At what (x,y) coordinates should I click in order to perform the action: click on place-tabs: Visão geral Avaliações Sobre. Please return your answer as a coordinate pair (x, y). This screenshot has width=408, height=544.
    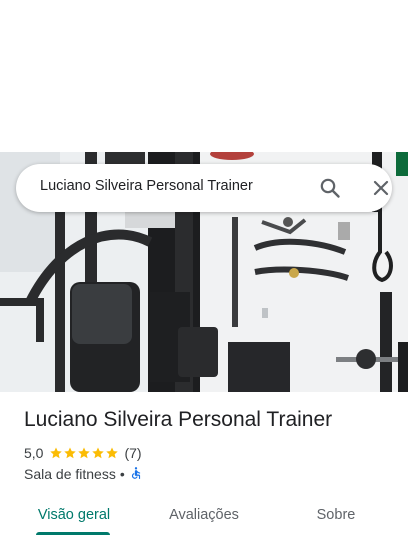
    Looking at the image, I should click on (204, 518).